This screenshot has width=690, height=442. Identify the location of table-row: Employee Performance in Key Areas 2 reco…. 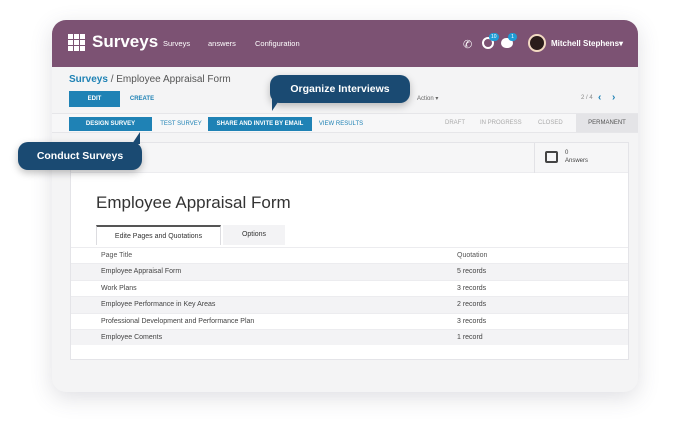
(349, 304).